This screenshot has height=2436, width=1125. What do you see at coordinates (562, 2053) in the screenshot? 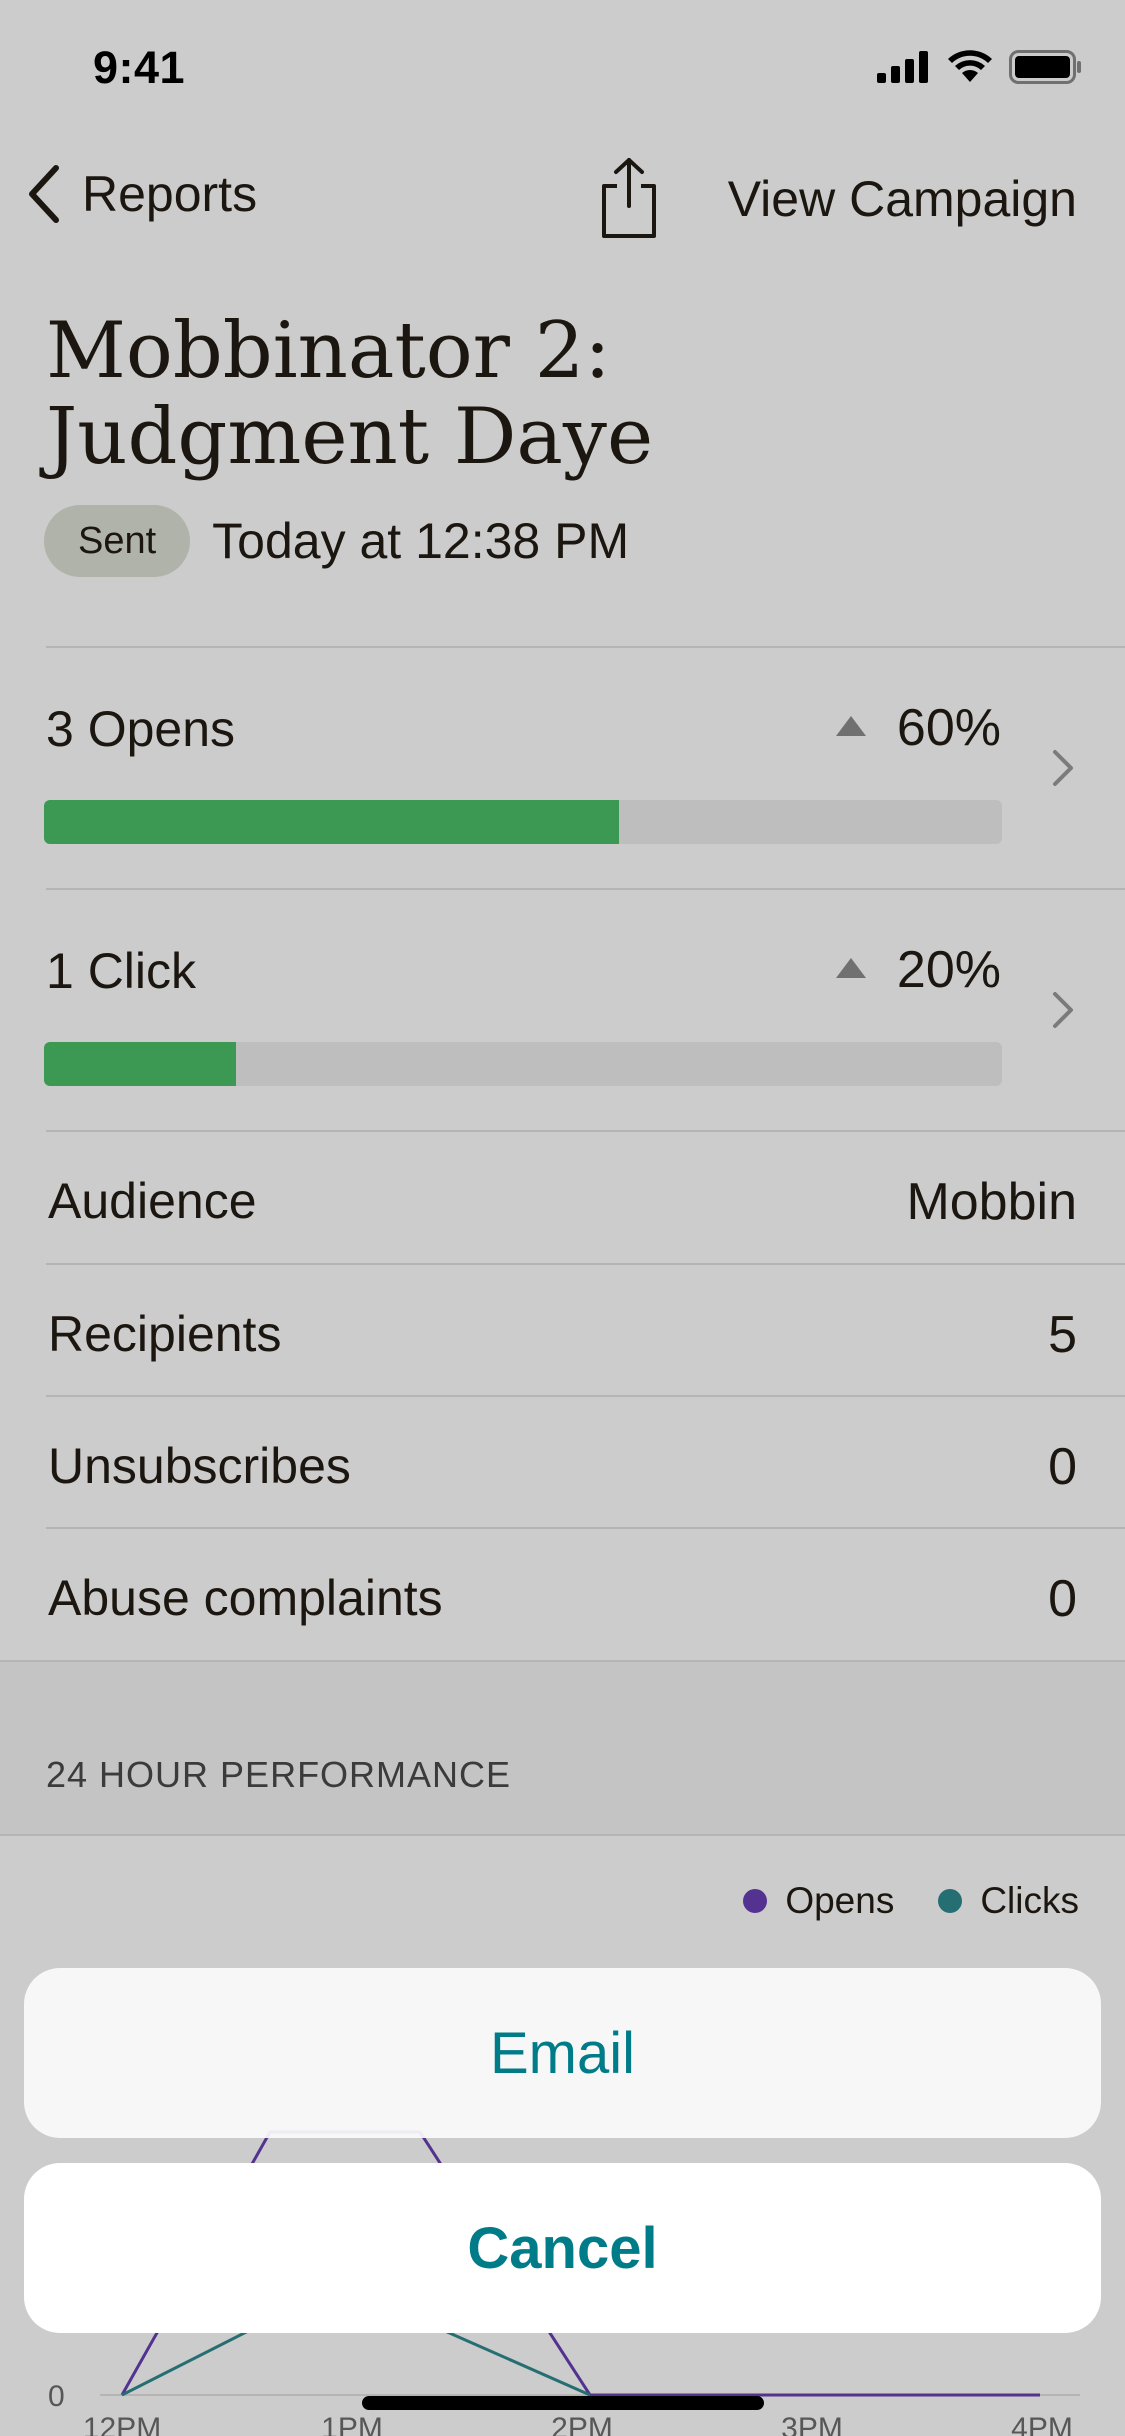
I see `email-share-button: Email` at bounding box center [562, 2053].